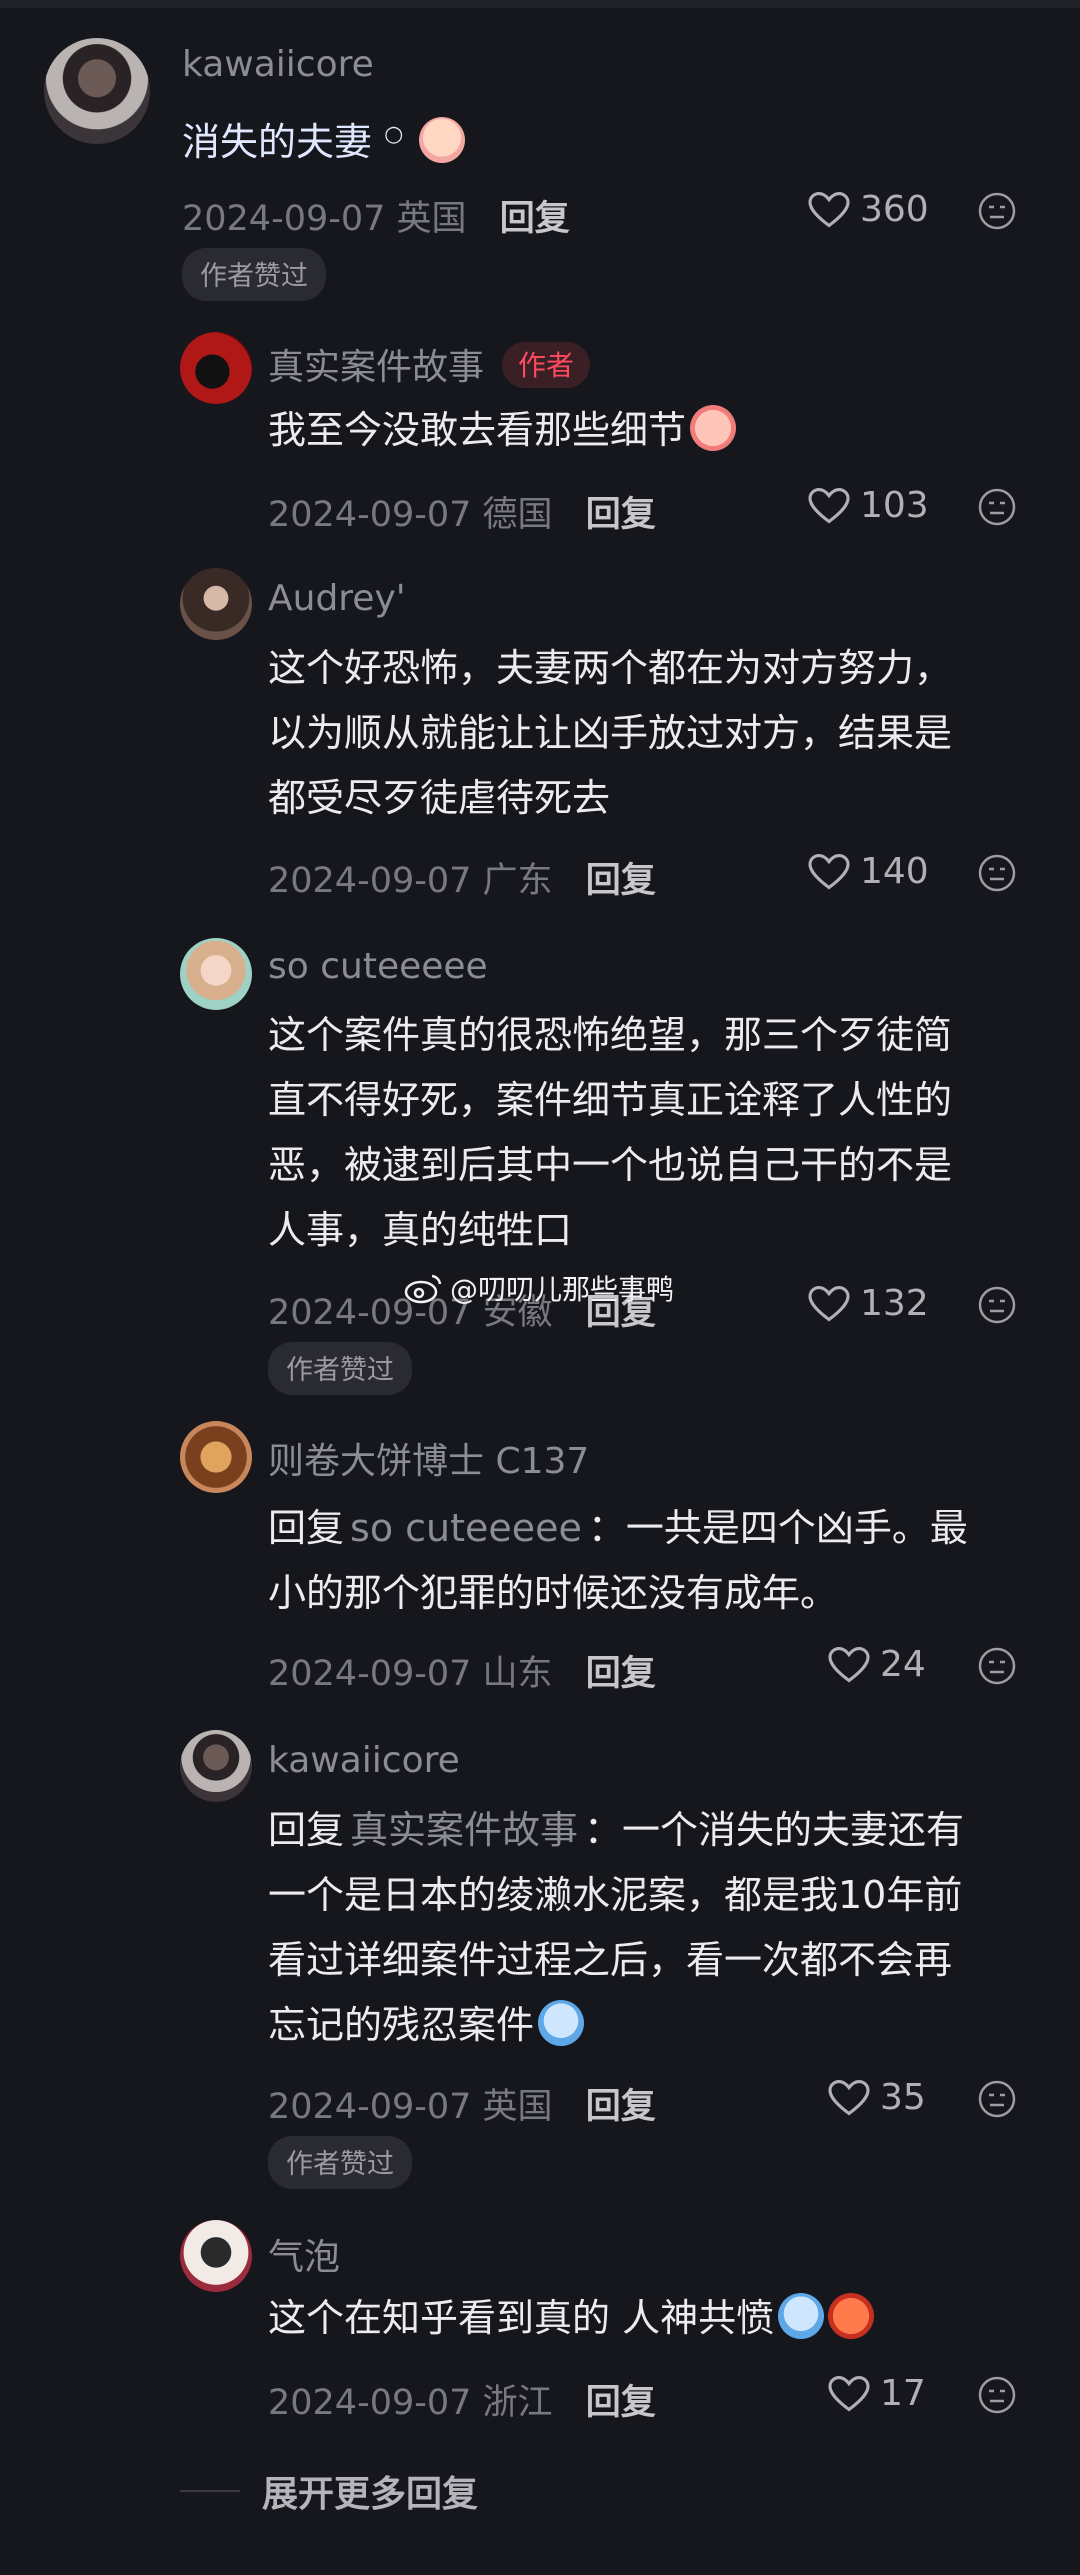 The height and width of the screenshot is (2575, 1080). What do you see at coordinates (210, 2491) in the screenshot?
I see `divider-line` at bounding box center [210, 2491].